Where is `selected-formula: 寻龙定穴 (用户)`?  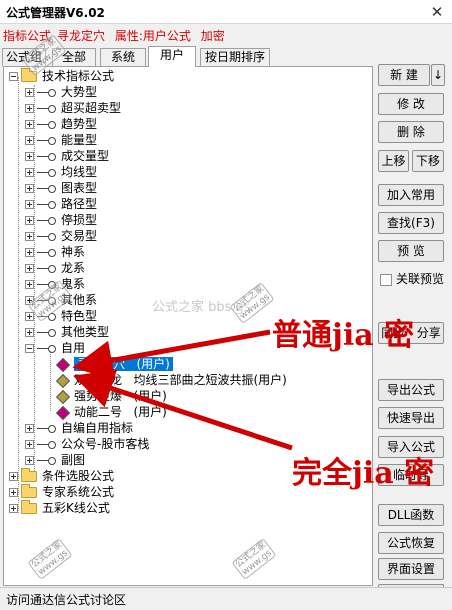
selected-formula: 寻龙定穴 (用户) is located at coordinates (123, 364).